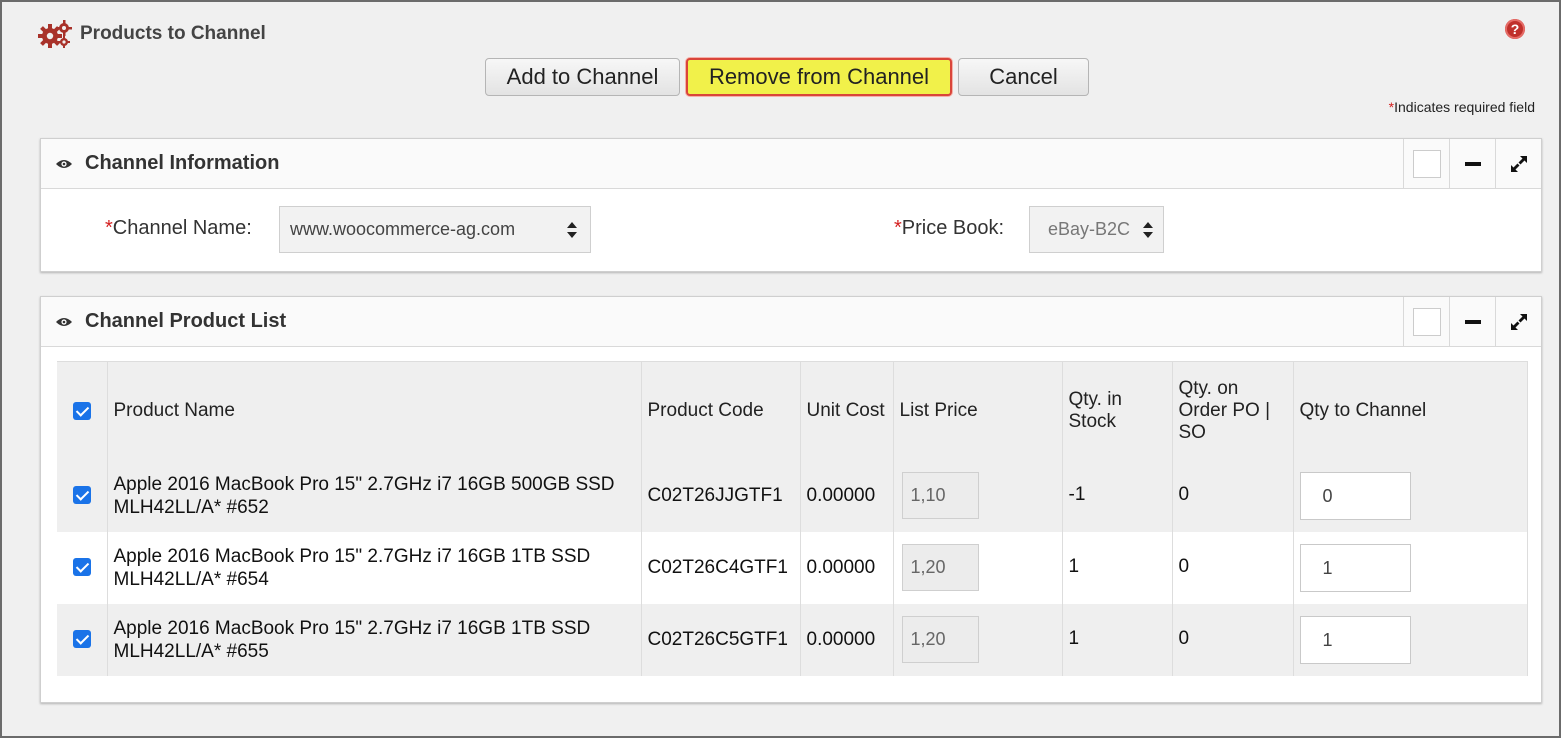 This screenshot has width=1561, height=738. What do you see at coordinates (1461, 107) in the screenshot?
I see `required-field-note: *Indicates required field` at bounding box center [1461, 107].